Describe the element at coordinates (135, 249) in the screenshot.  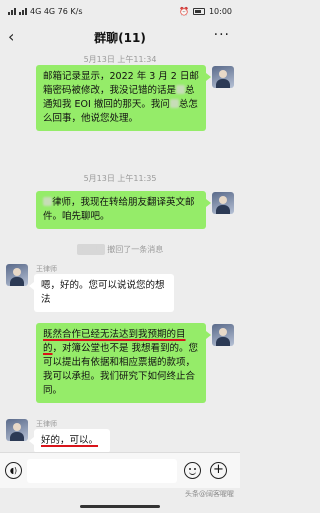
I see `recall-text: 撤回了一条消息` at that location.